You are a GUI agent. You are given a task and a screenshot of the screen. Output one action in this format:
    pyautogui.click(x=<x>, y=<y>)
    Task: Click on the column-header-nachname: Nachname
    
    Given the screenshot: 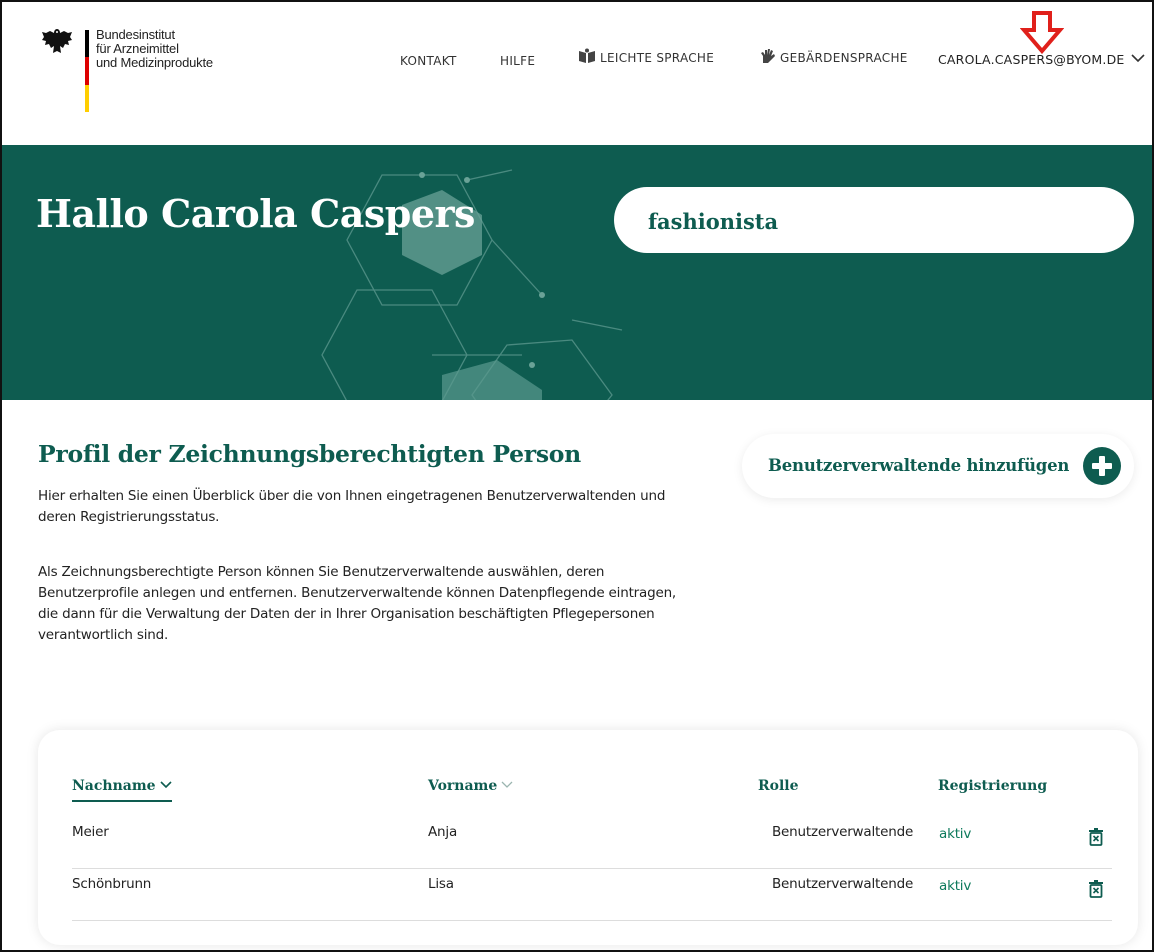 What is the action you would take?
    pyautogui.click(x=122, y=790)
    